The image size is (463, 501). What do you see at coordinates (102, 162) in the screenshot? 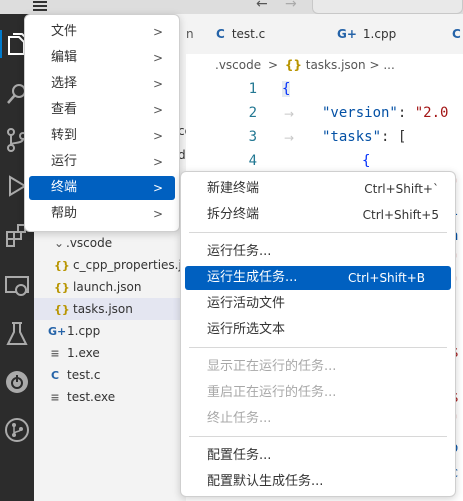
I see `menu-item-run: 运行 >` at bounding box center [102, 162].